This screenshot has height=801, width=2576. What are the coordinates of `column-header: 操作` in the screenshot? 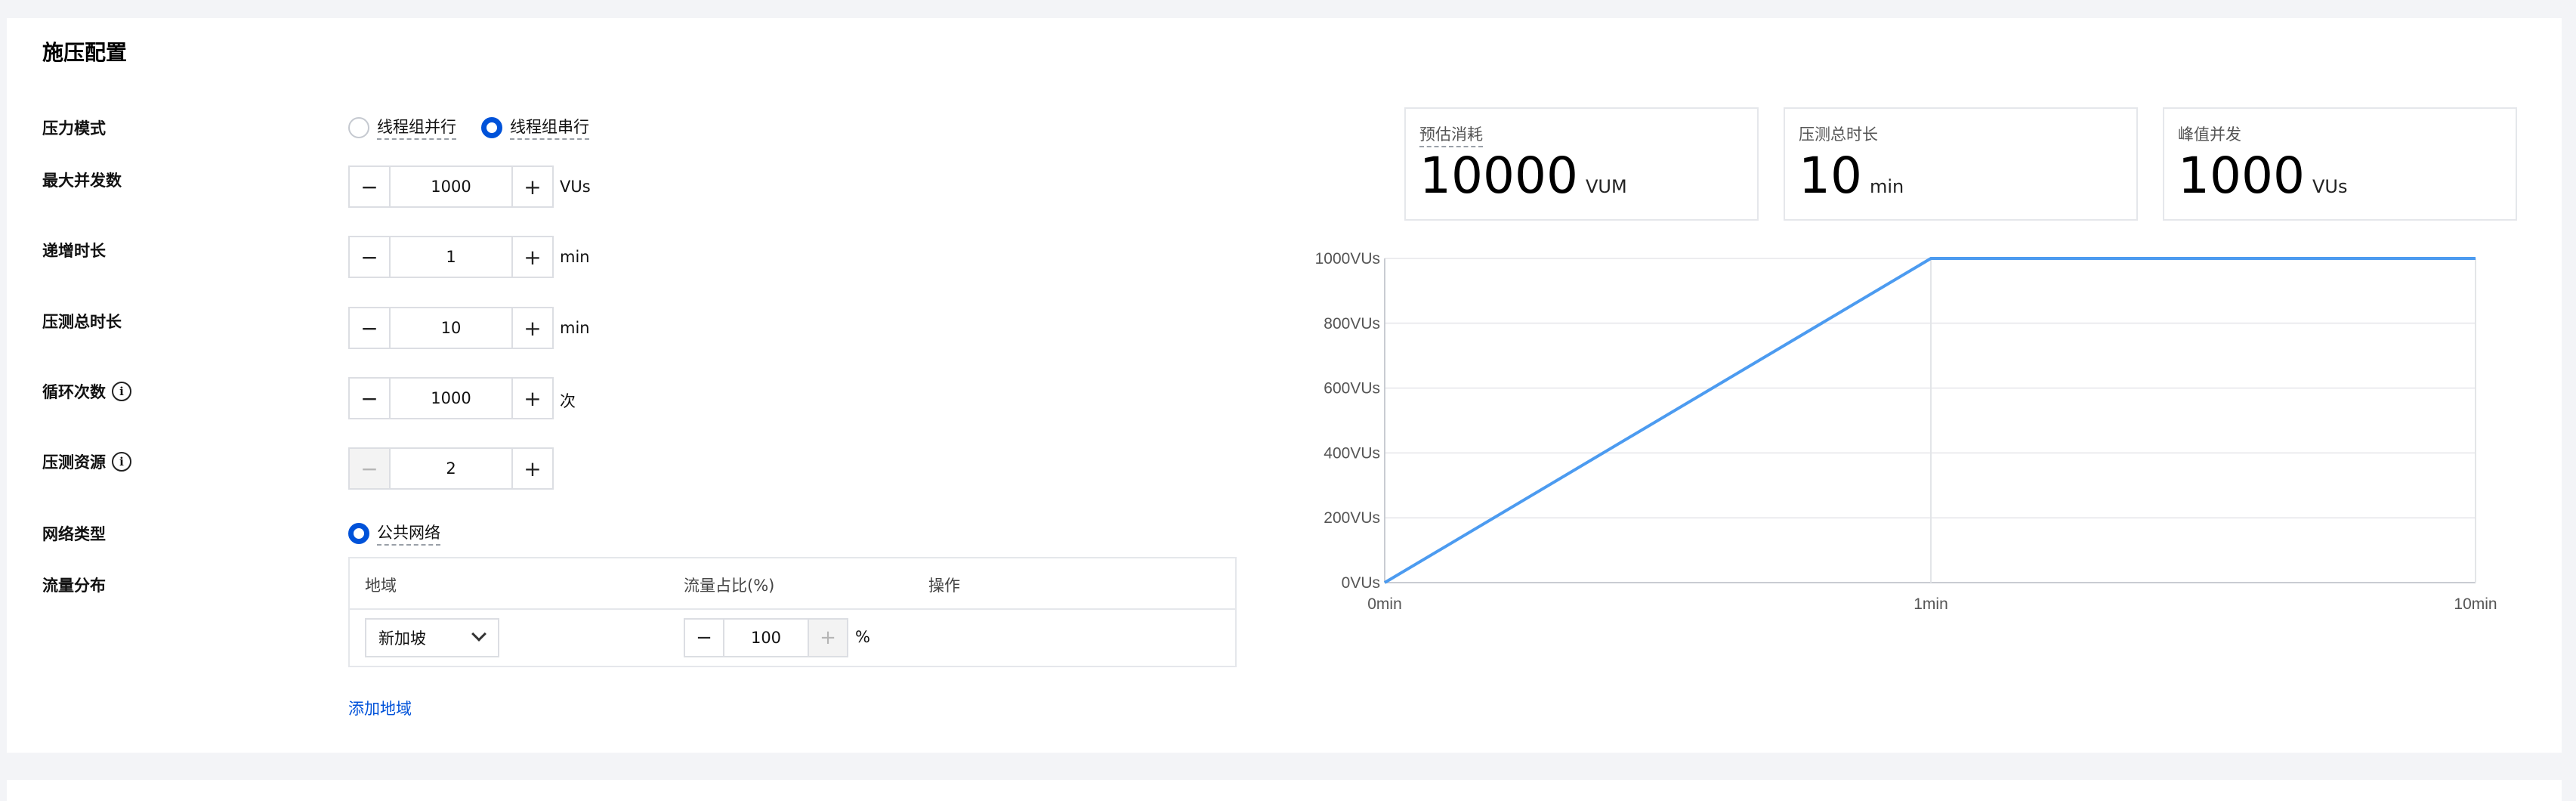 It's located at (944, 586).